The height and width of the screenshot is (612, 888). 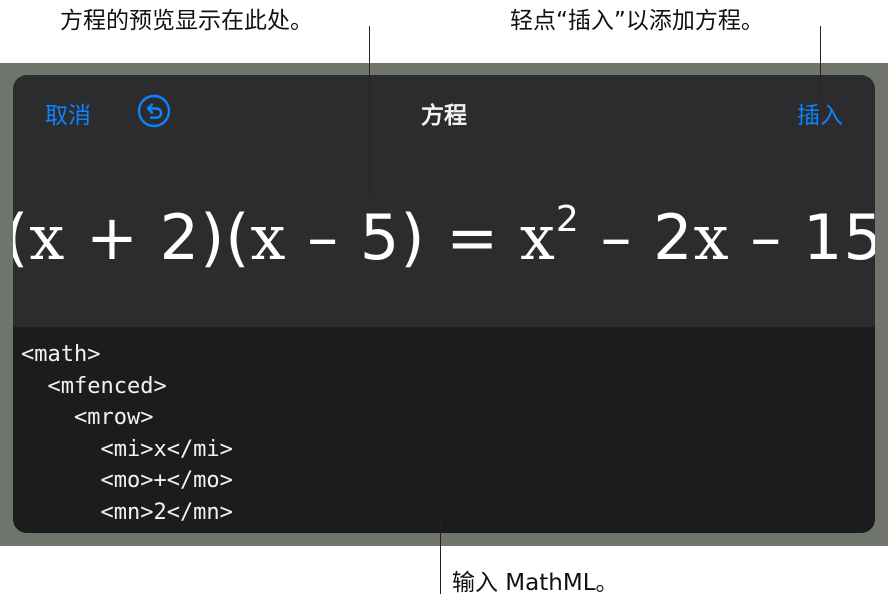 I want to click on code-line: <math>, so click(x=61, y=354).